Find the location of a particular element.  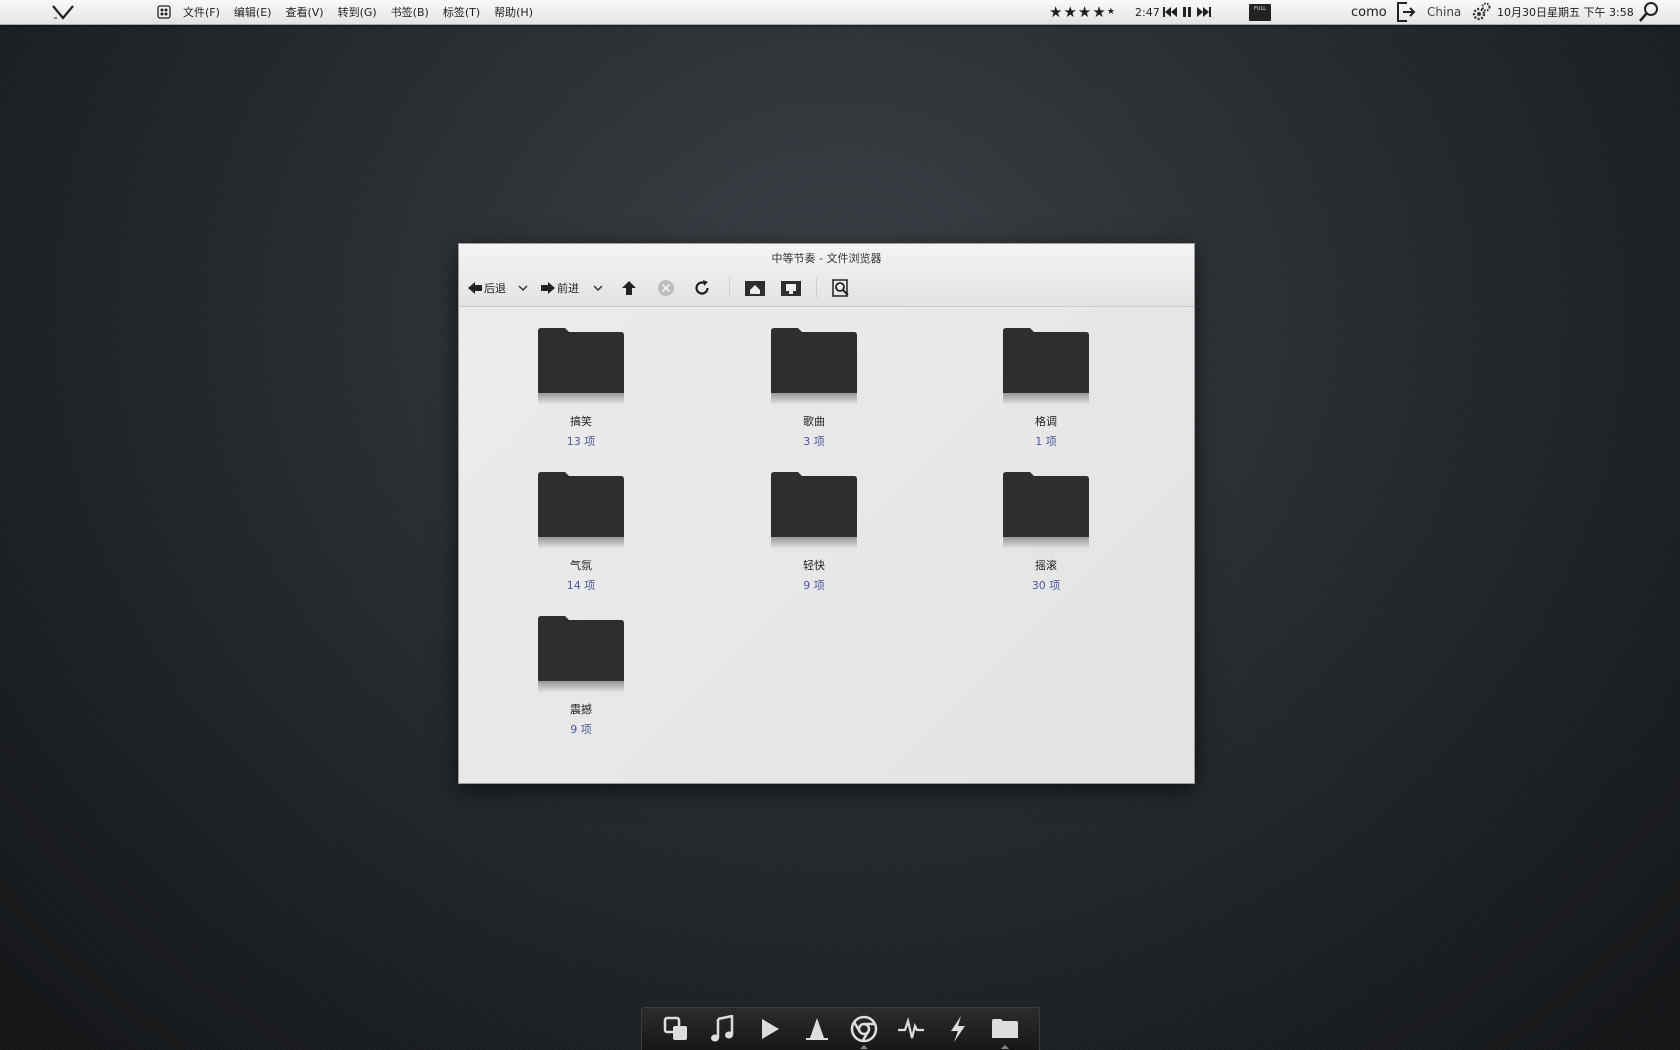

menu-view: 查看(V) is located at coordinates (304, 12).